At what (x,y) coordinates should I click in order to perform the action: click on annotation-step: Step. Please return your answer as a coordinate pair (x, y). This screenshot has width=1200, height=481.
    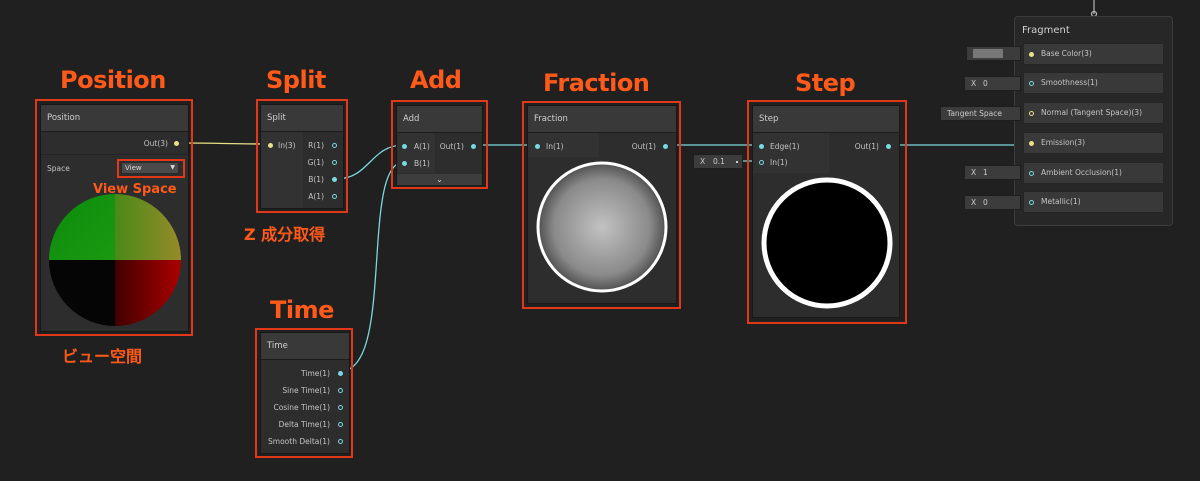
    Looking at the image, I should click on (825, 83).